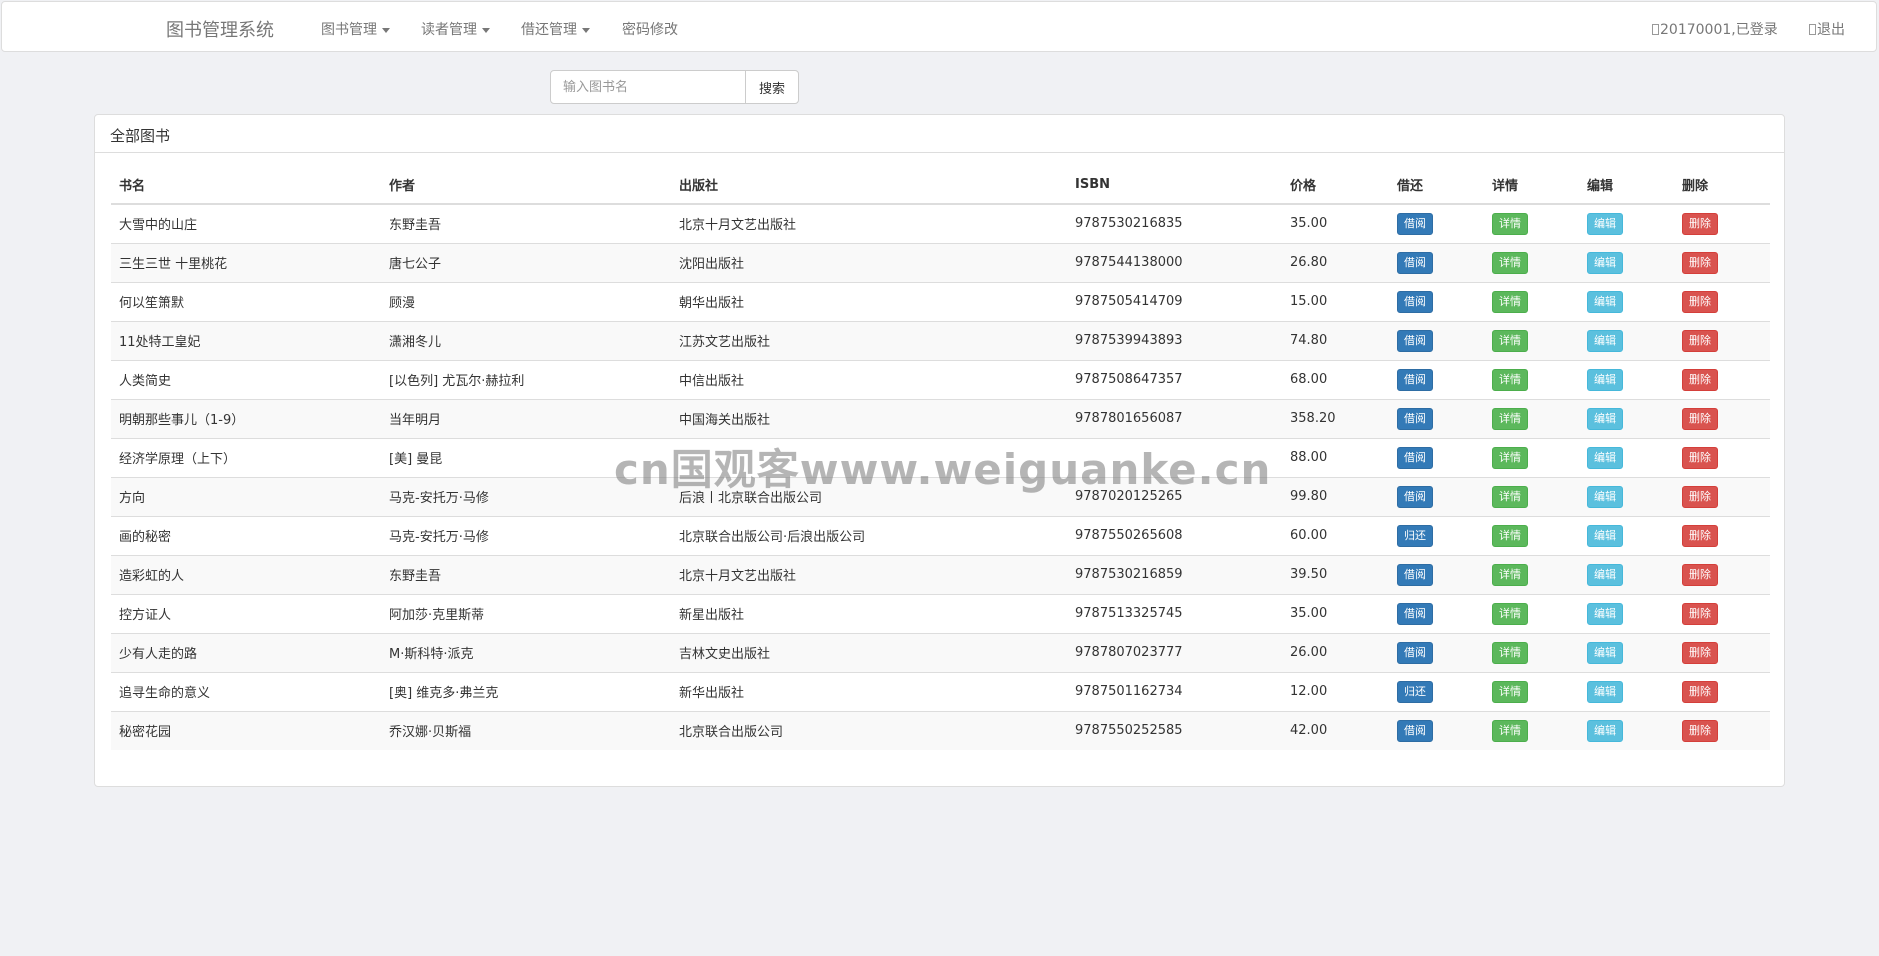  What do you see at coordinates (648, 87) in the screenshot?
I see `search-input` at bounding box center [648, 87].